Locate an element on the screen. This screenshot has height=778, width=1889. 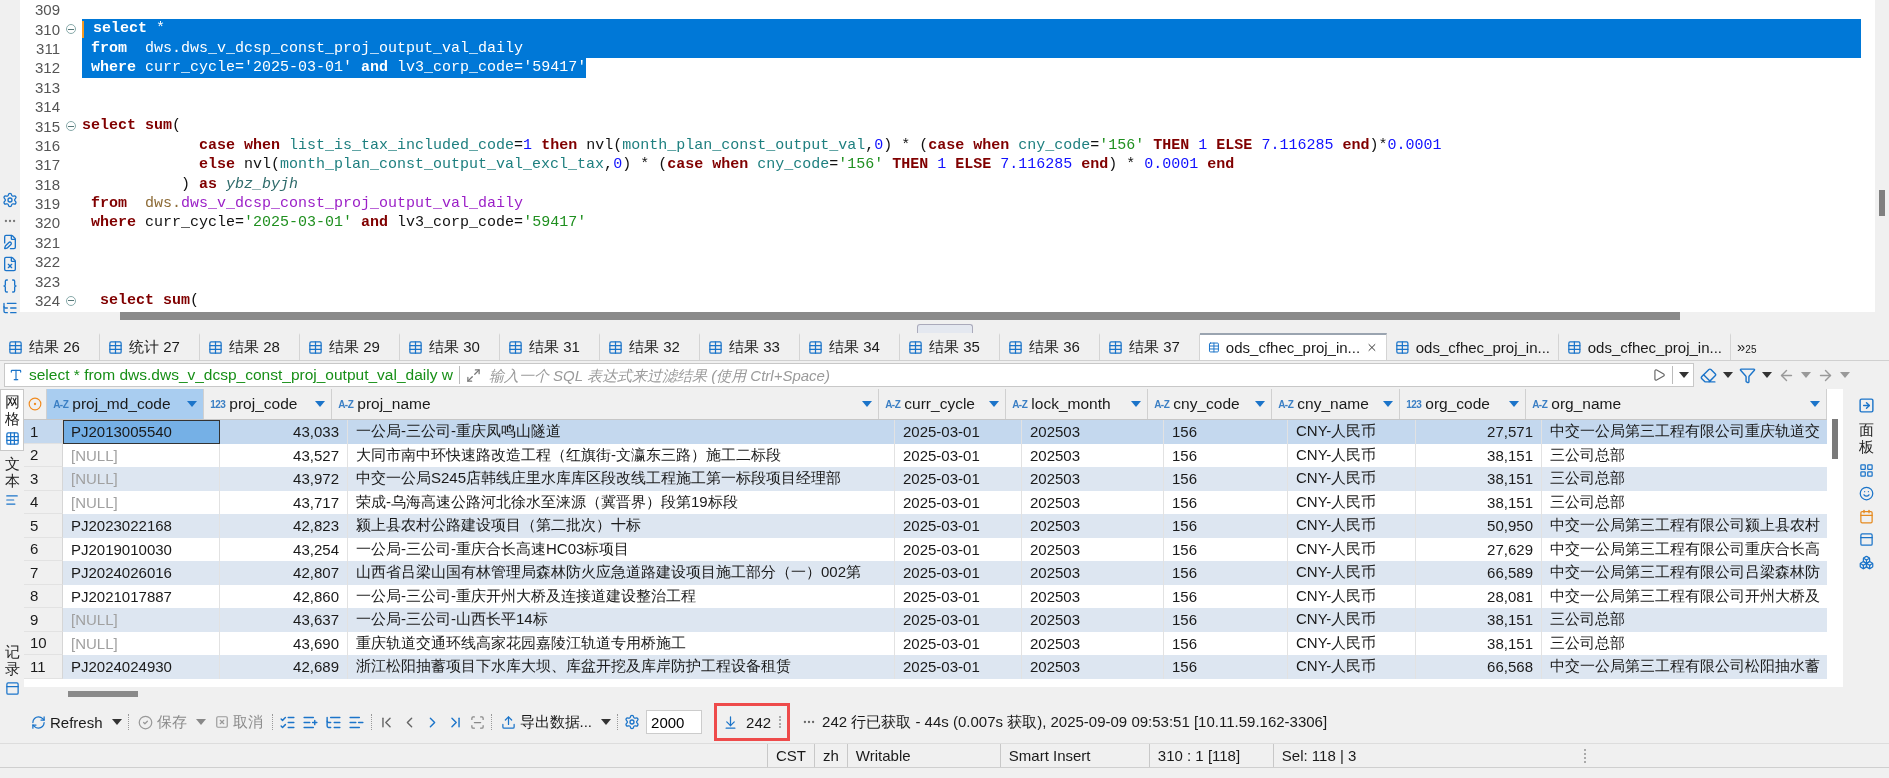
expand-icon is located at coordinates (473, 375).